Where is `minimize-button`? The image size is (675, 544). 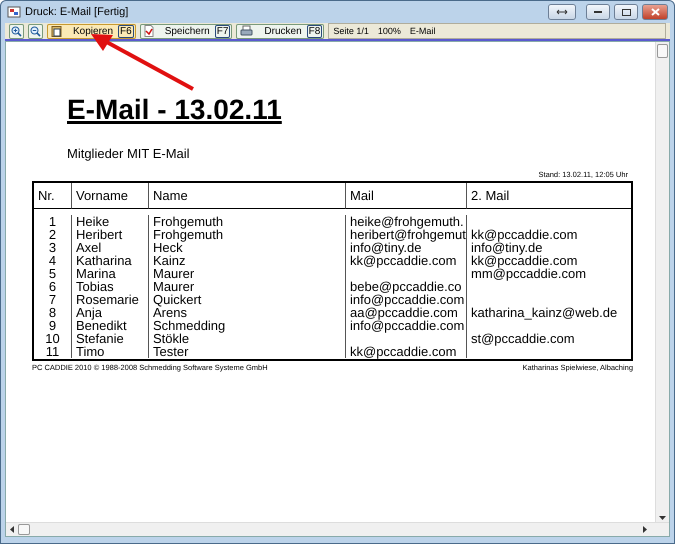 minimize-button is located at coordinates (598, 12).